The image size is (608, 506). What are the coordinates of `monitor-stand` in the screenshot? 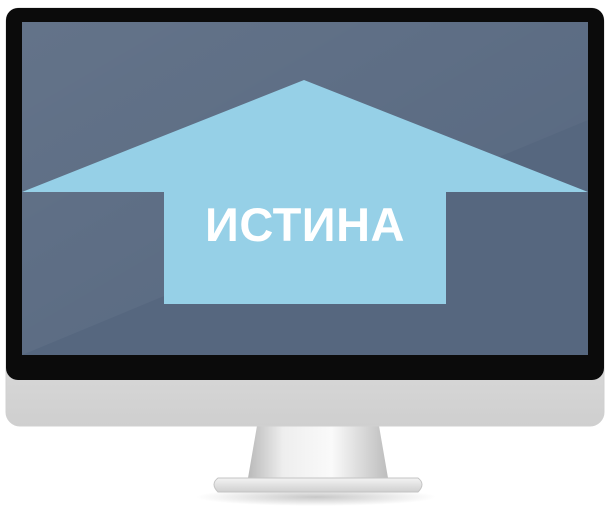 It's located at (318, 449).